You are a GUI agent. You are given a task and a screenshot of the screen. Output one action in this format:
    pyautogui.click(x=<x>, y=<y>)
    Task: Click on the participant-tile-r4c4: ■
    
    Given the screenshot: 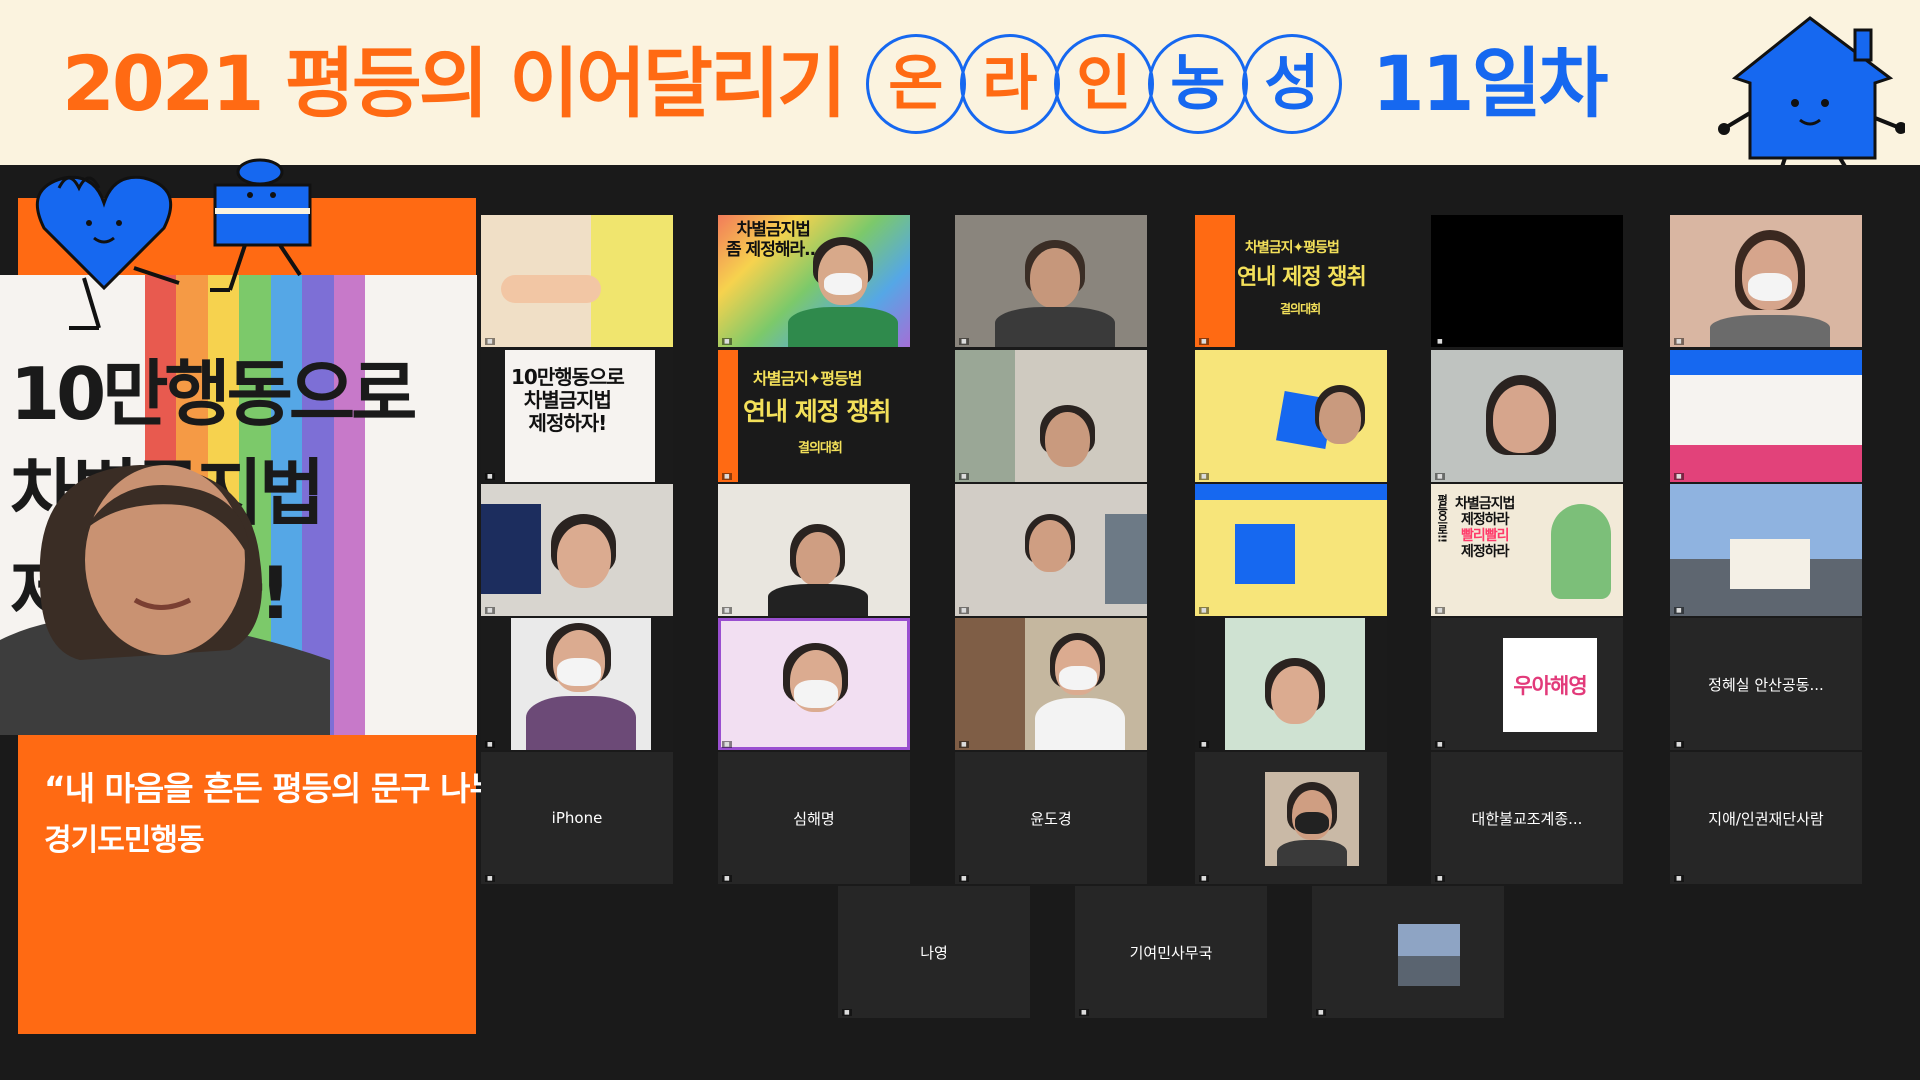 What is the action you would take?
    pyautogui.click(x=1291, y=684)
    